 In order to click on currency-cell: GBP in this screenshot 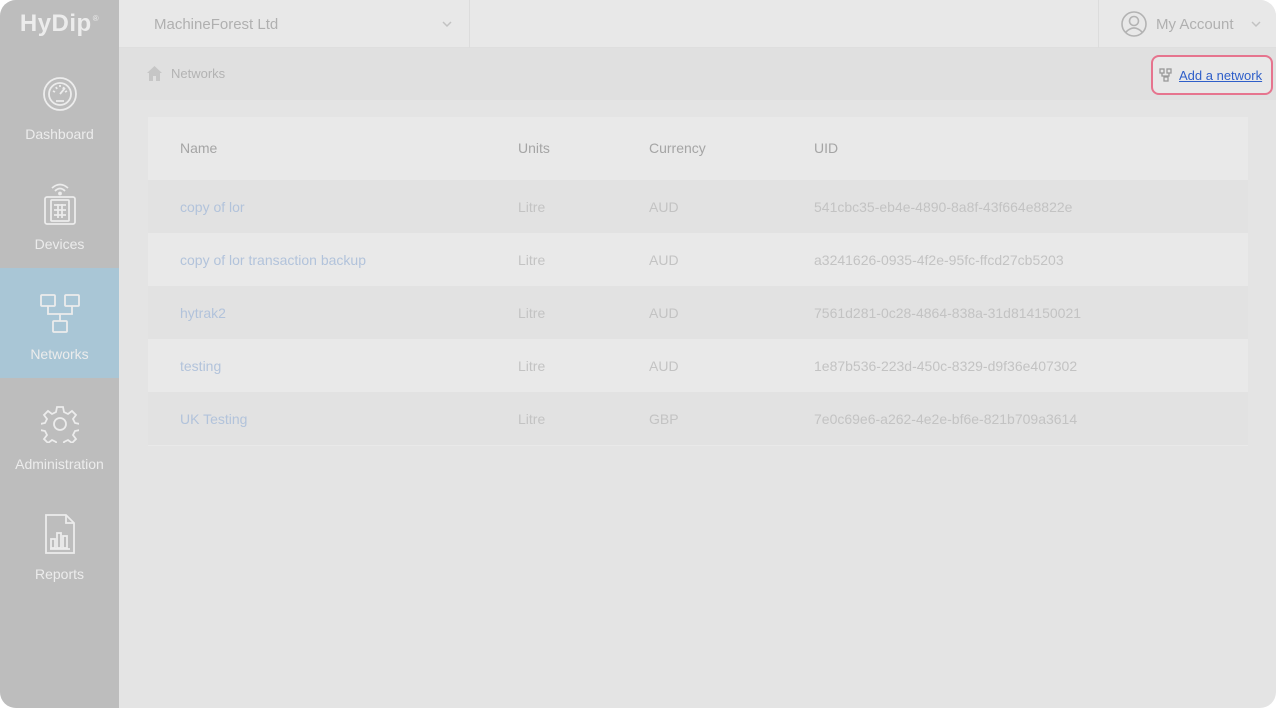, I will do `click(664, 419)`.